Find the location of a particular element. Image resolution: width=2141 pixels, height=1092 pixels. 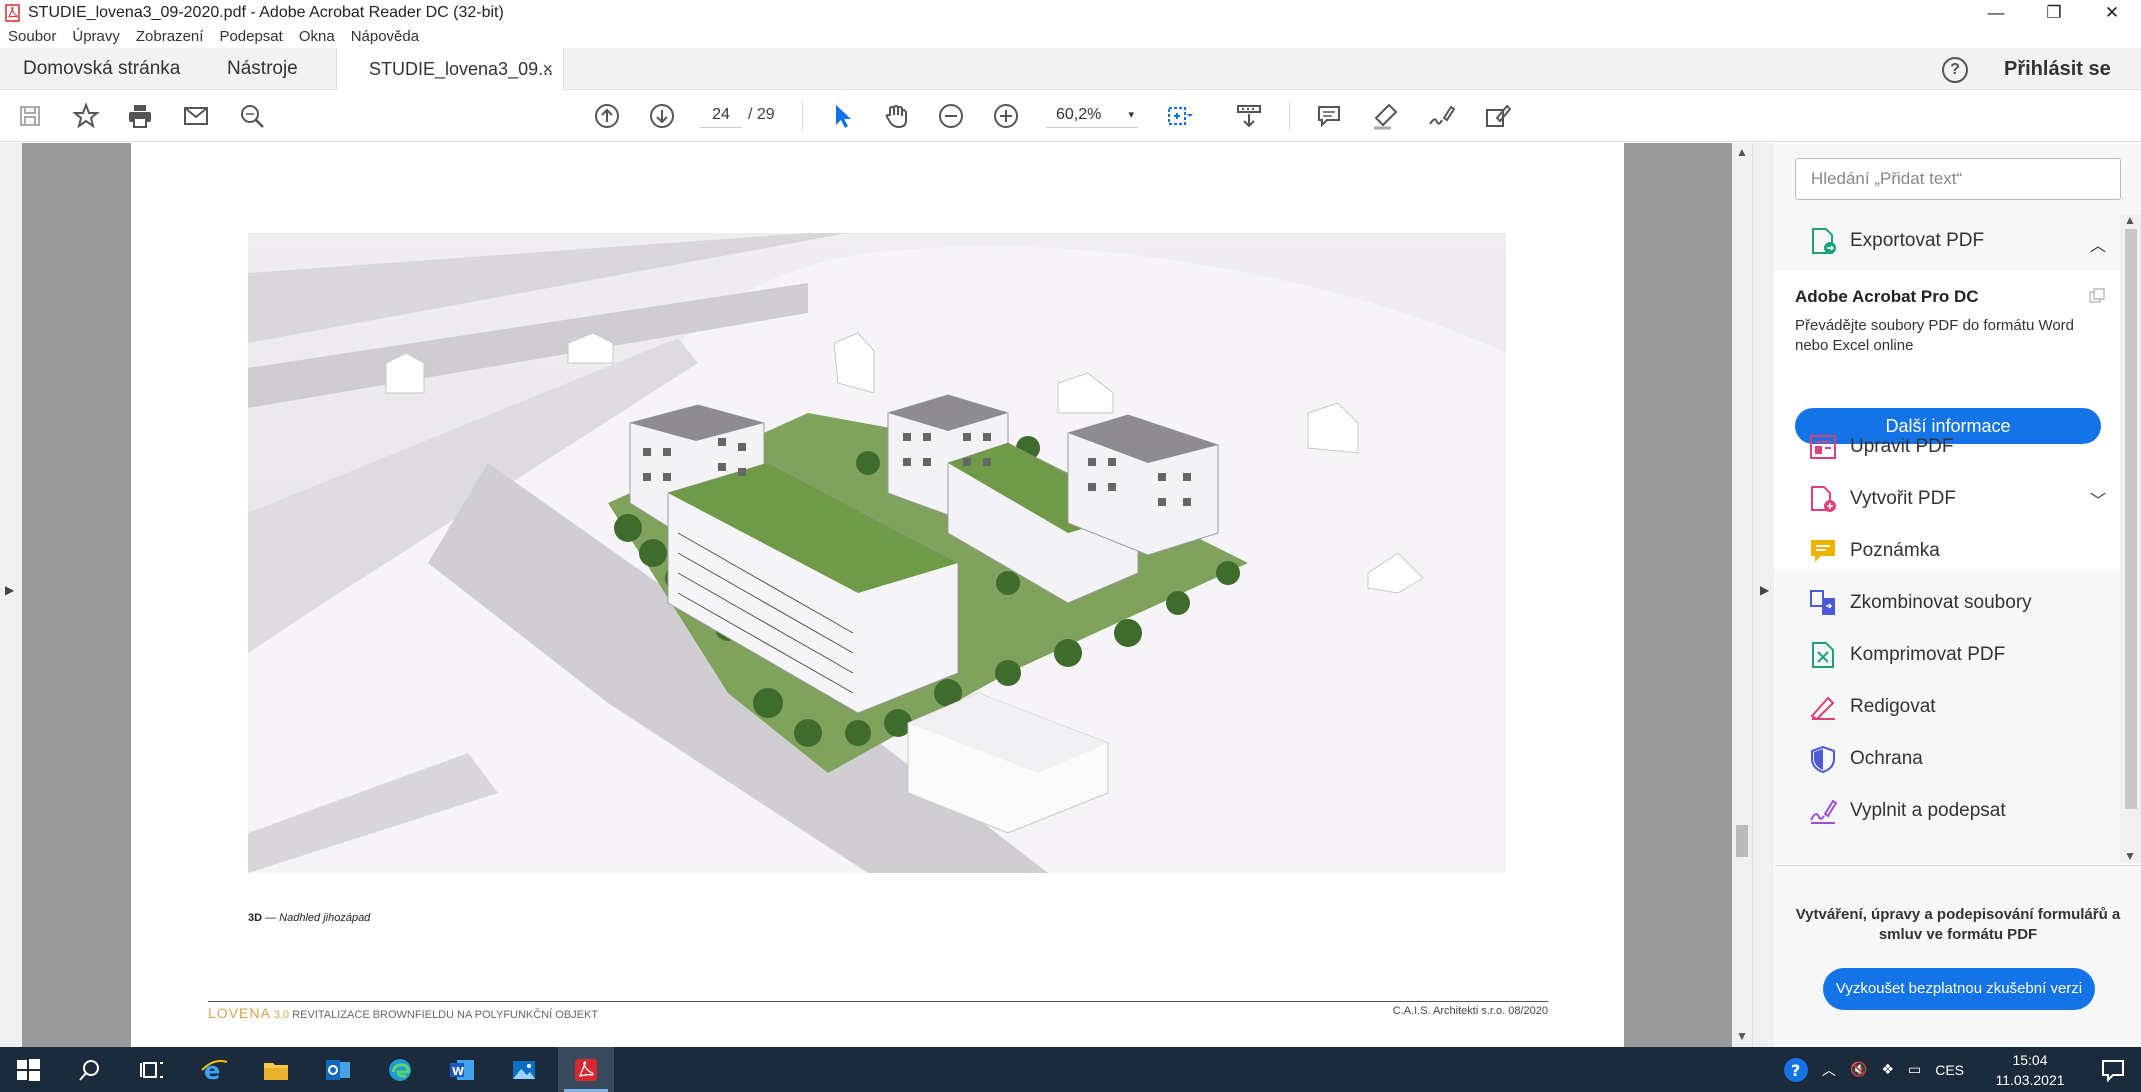

help-icon: ? is located at coordinates (1955, 70).